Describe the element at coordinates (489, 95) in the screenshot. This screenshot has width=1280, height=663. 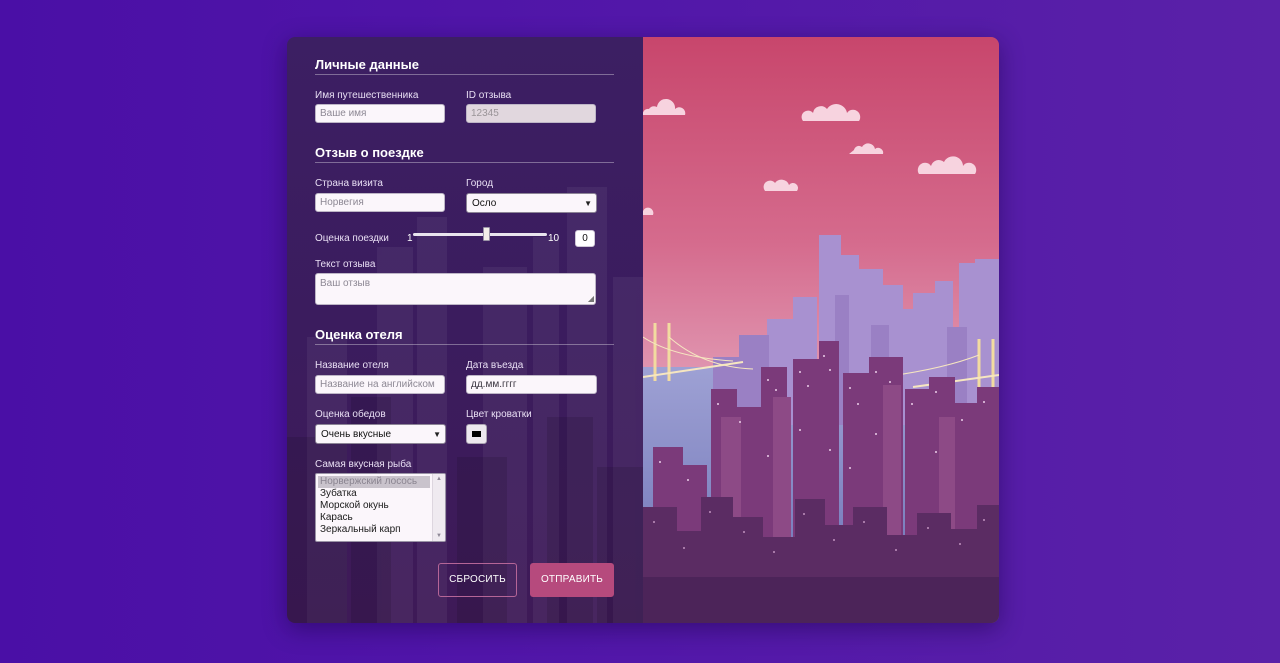
I see `review-id-label: ID отзыва` at that location.